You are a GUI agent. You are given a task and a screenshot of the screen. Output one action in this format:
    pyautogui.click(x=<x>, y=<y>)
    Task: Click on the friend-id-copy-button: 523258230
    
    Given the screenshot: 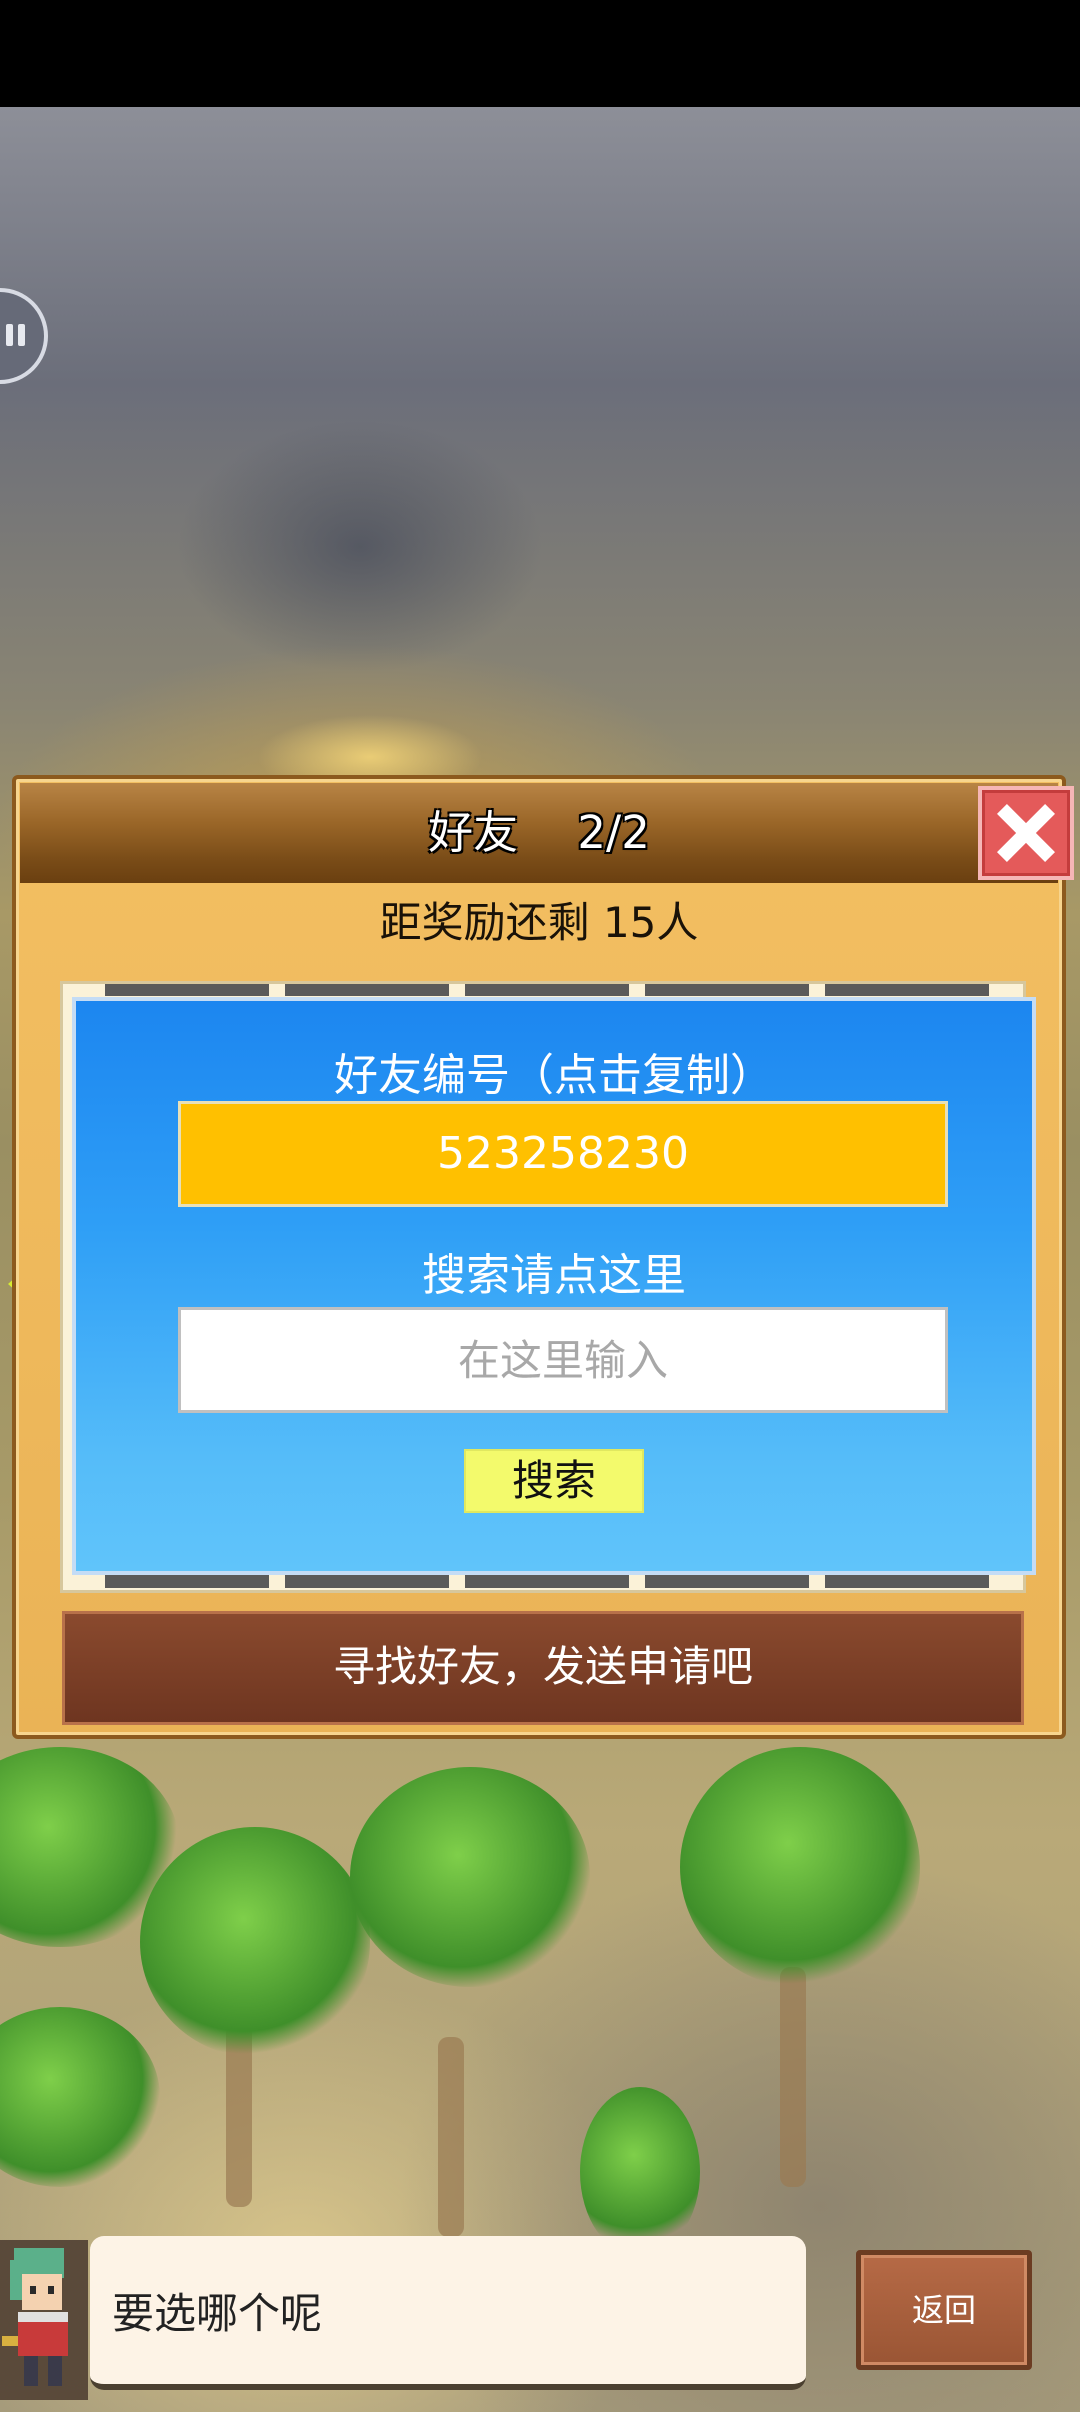 What is the action you would take?
    pyautogui.click(x=563, y=1154)
    